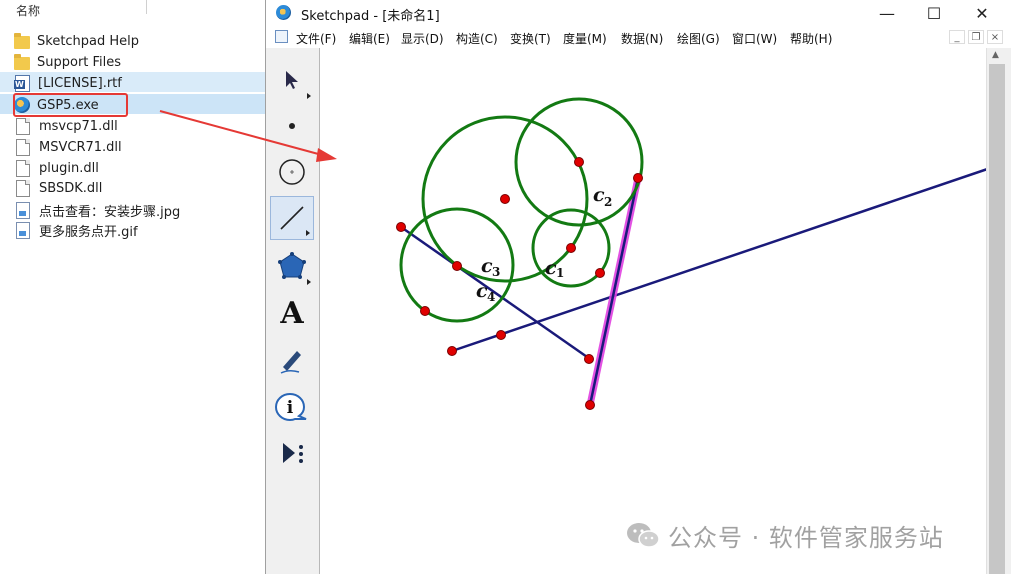 The height and width of the screenshot is (574, 1011). I want to click on file-item-install-steps: 点击查看：安装步骤.jpg, so click(139, 210).